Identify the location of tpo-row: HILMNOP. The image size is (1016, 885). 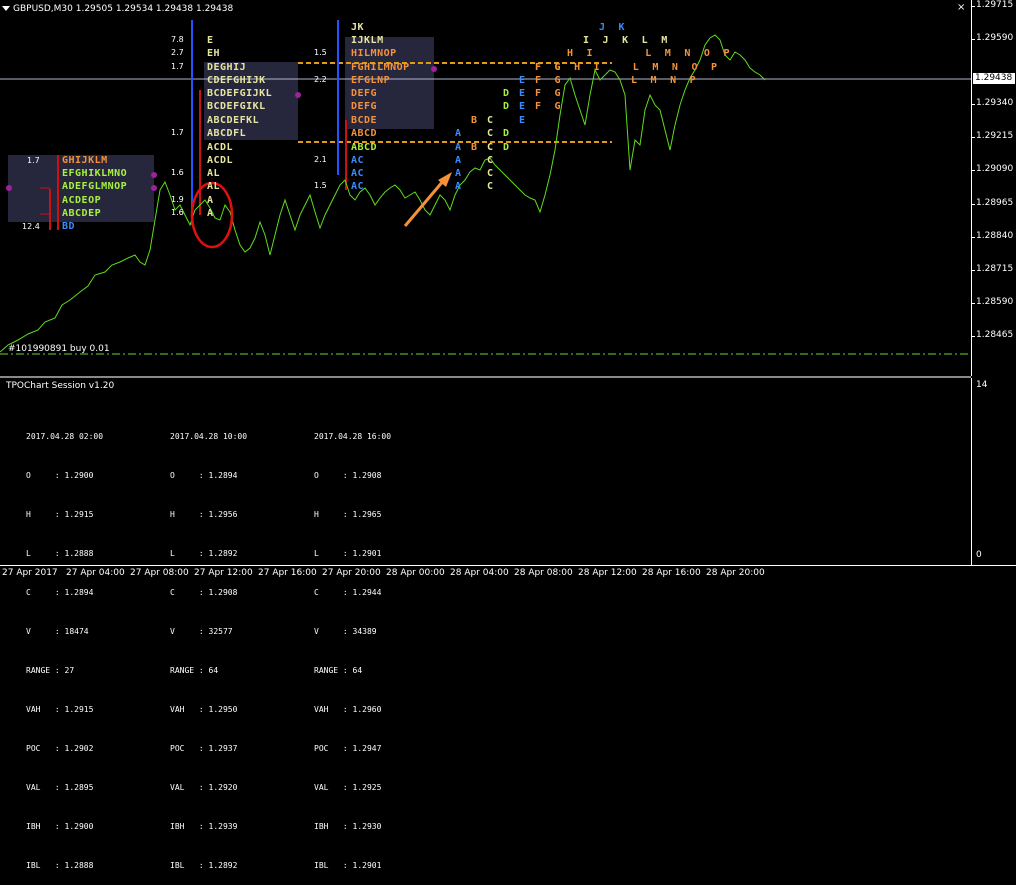
(374, 53).